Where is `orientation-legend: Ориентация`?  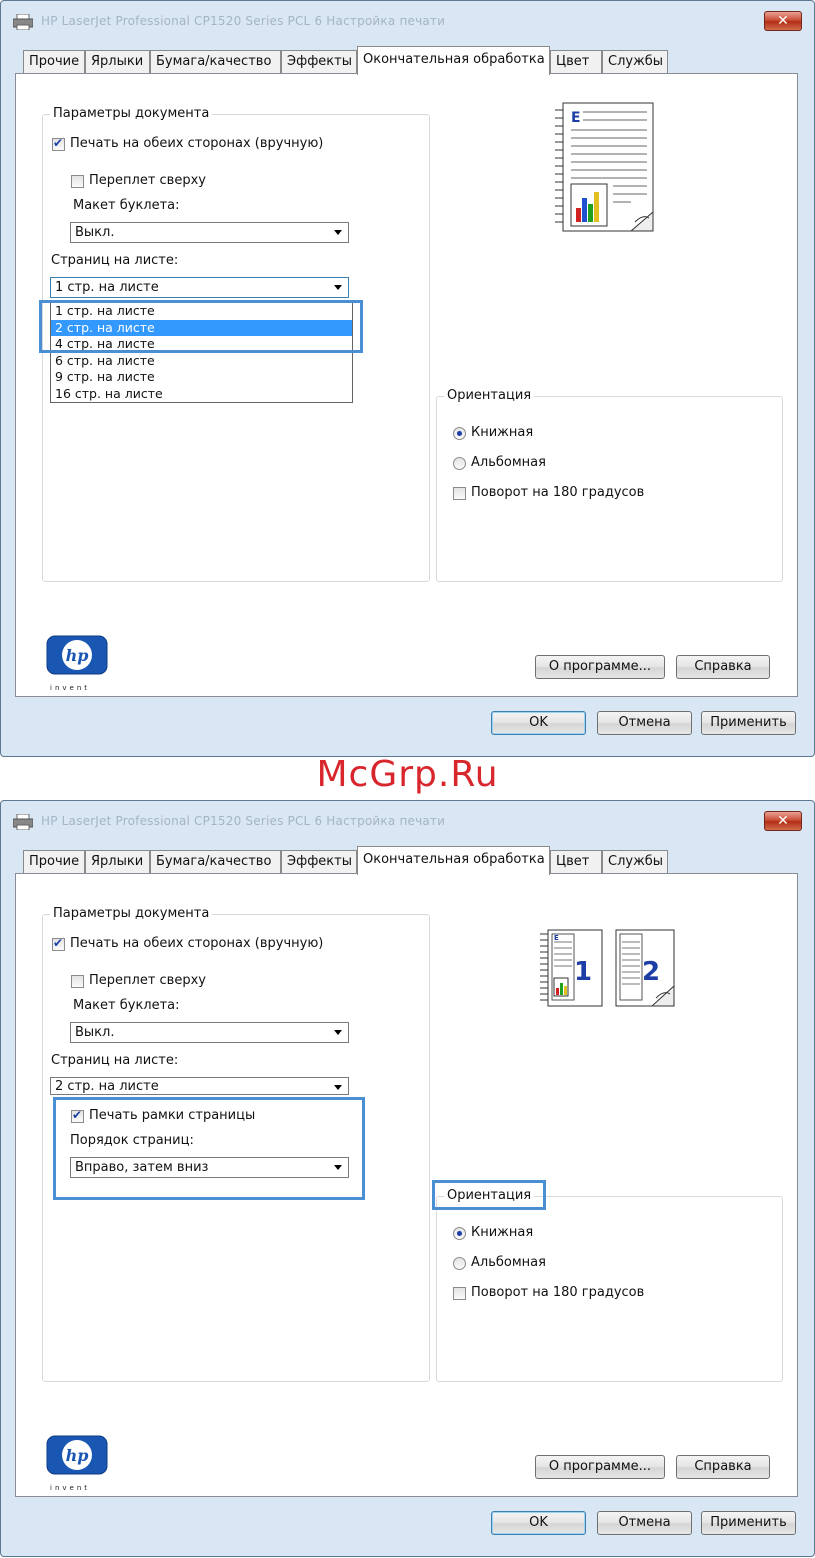
orientation-legend: Ориентация is located at coordinates (489, 395).